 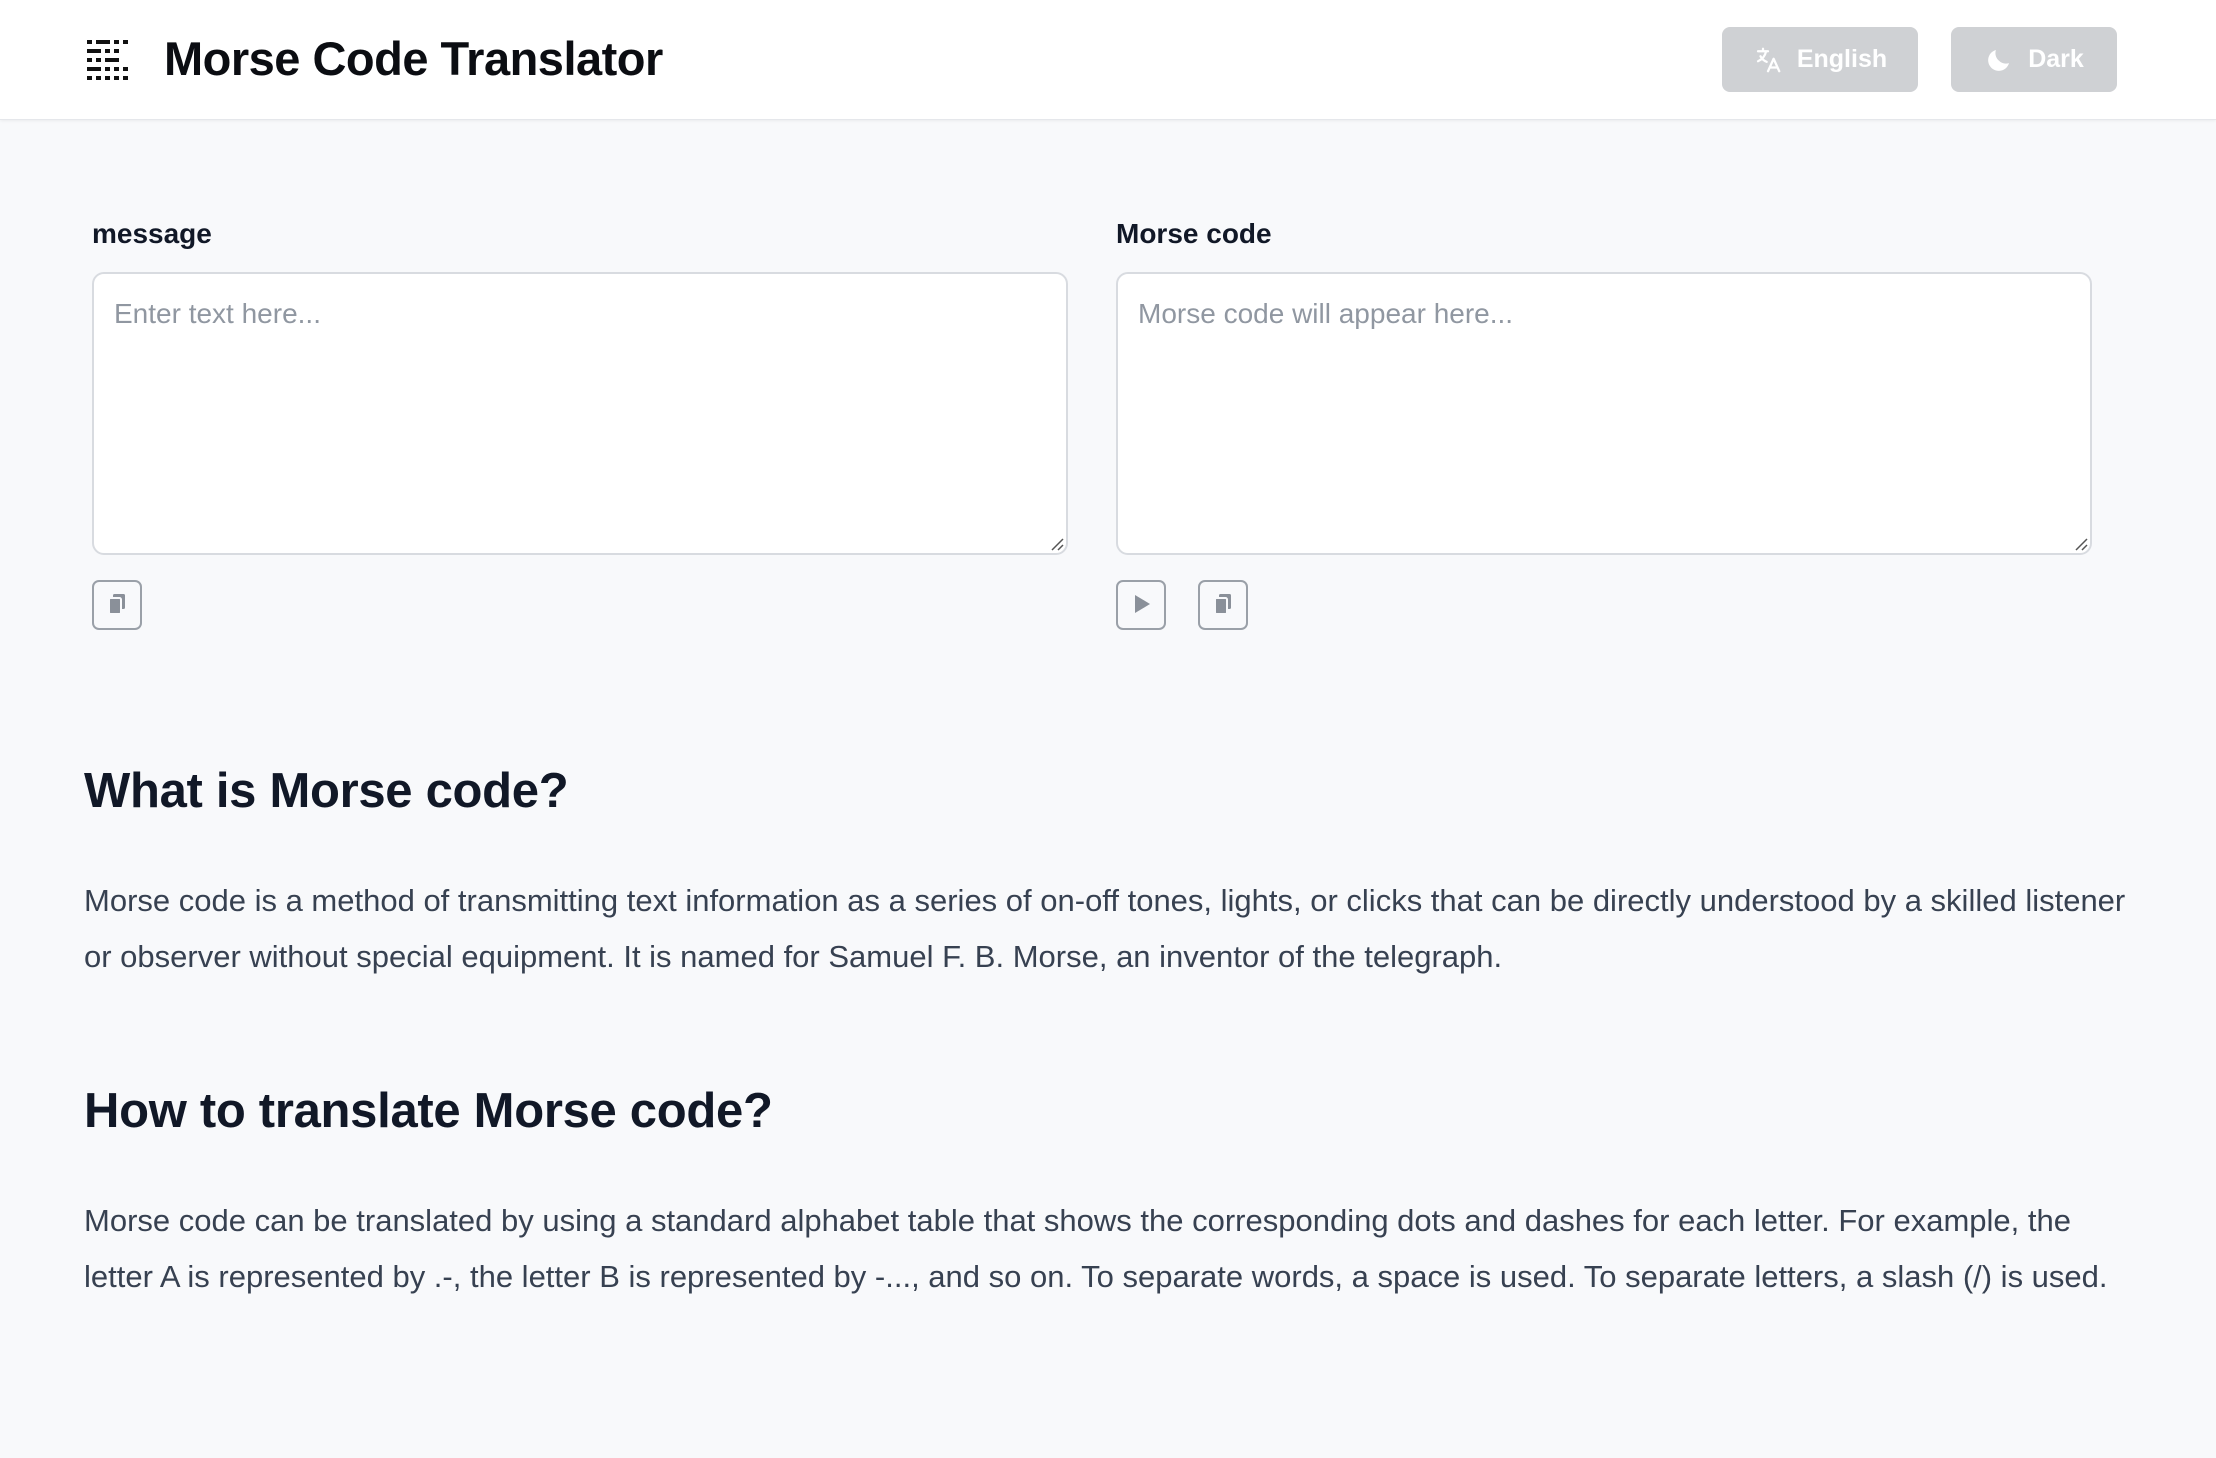 What do you see at coordinates (1768, 60) in the screenshot?
I see `translate-icon` at bounding box center [1768, 60].